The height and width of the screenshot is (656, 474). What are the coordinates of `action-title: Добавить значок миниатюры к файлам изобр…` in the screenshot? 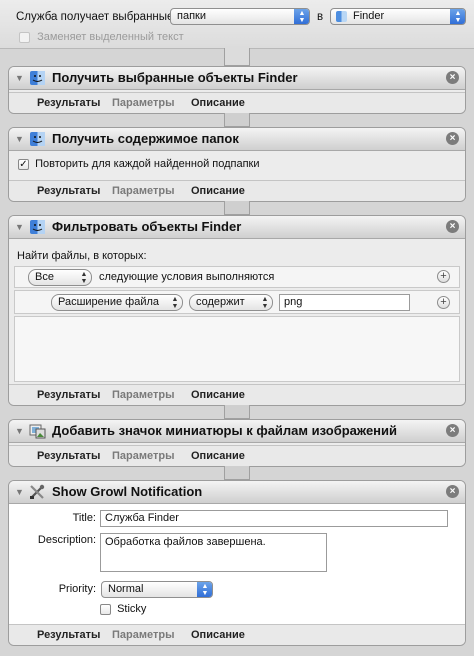 It's located at (225, 430).